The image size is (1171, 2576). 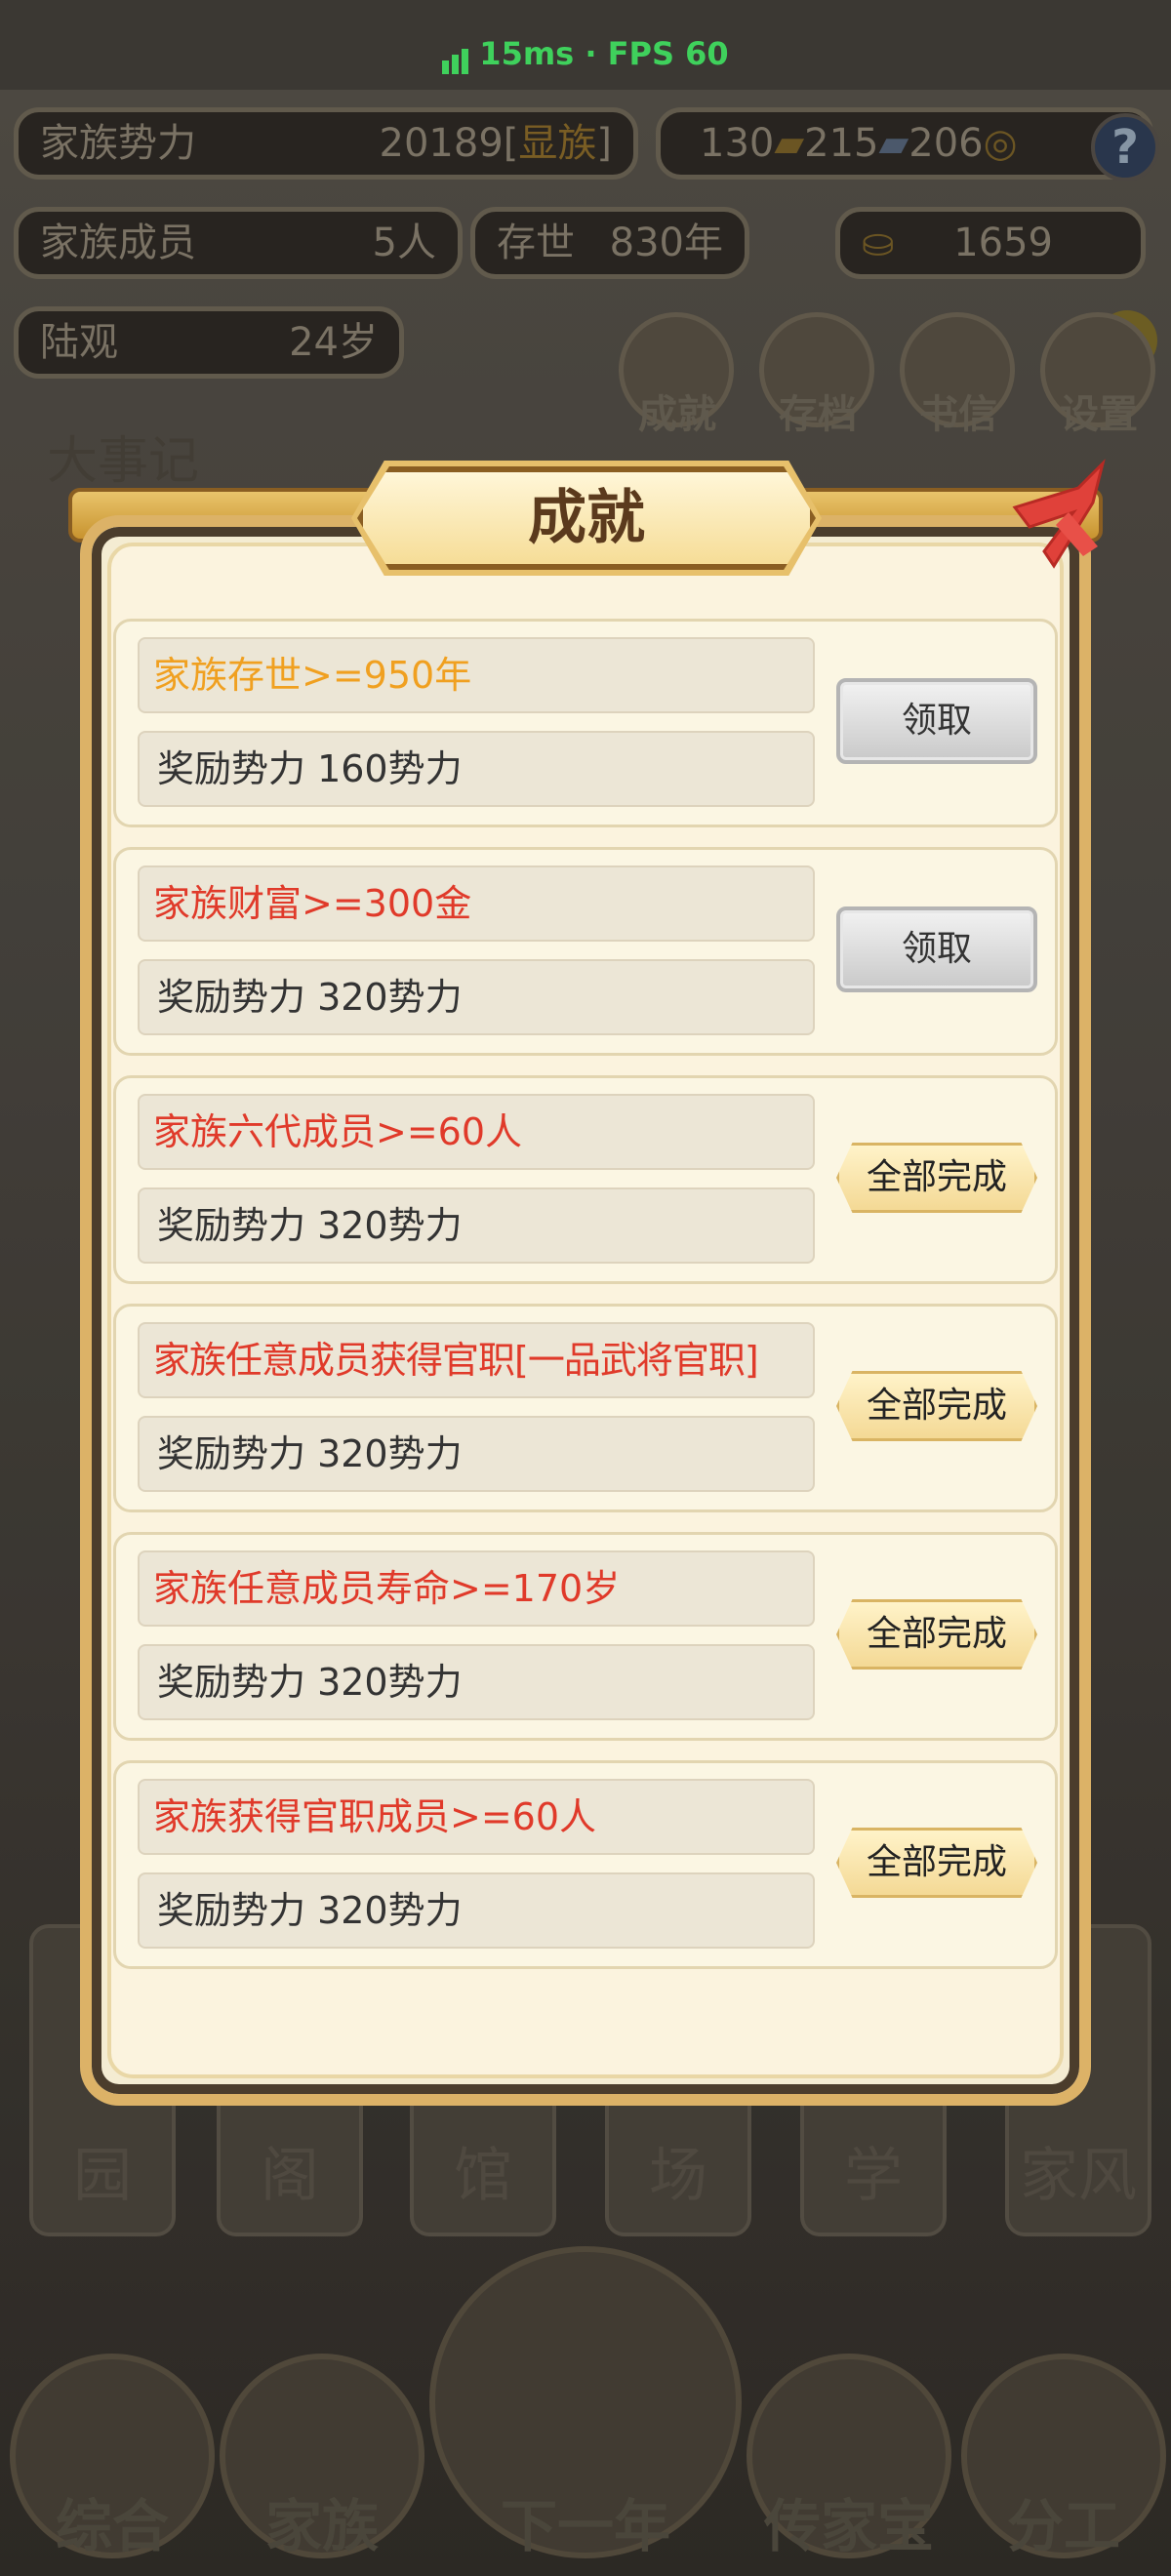 What do you see at coordinates (476, 1588) in the screenshot?
I see `achievement-title: 家族任意成员寿命>=170岁` at bounding box center [476, 1588].